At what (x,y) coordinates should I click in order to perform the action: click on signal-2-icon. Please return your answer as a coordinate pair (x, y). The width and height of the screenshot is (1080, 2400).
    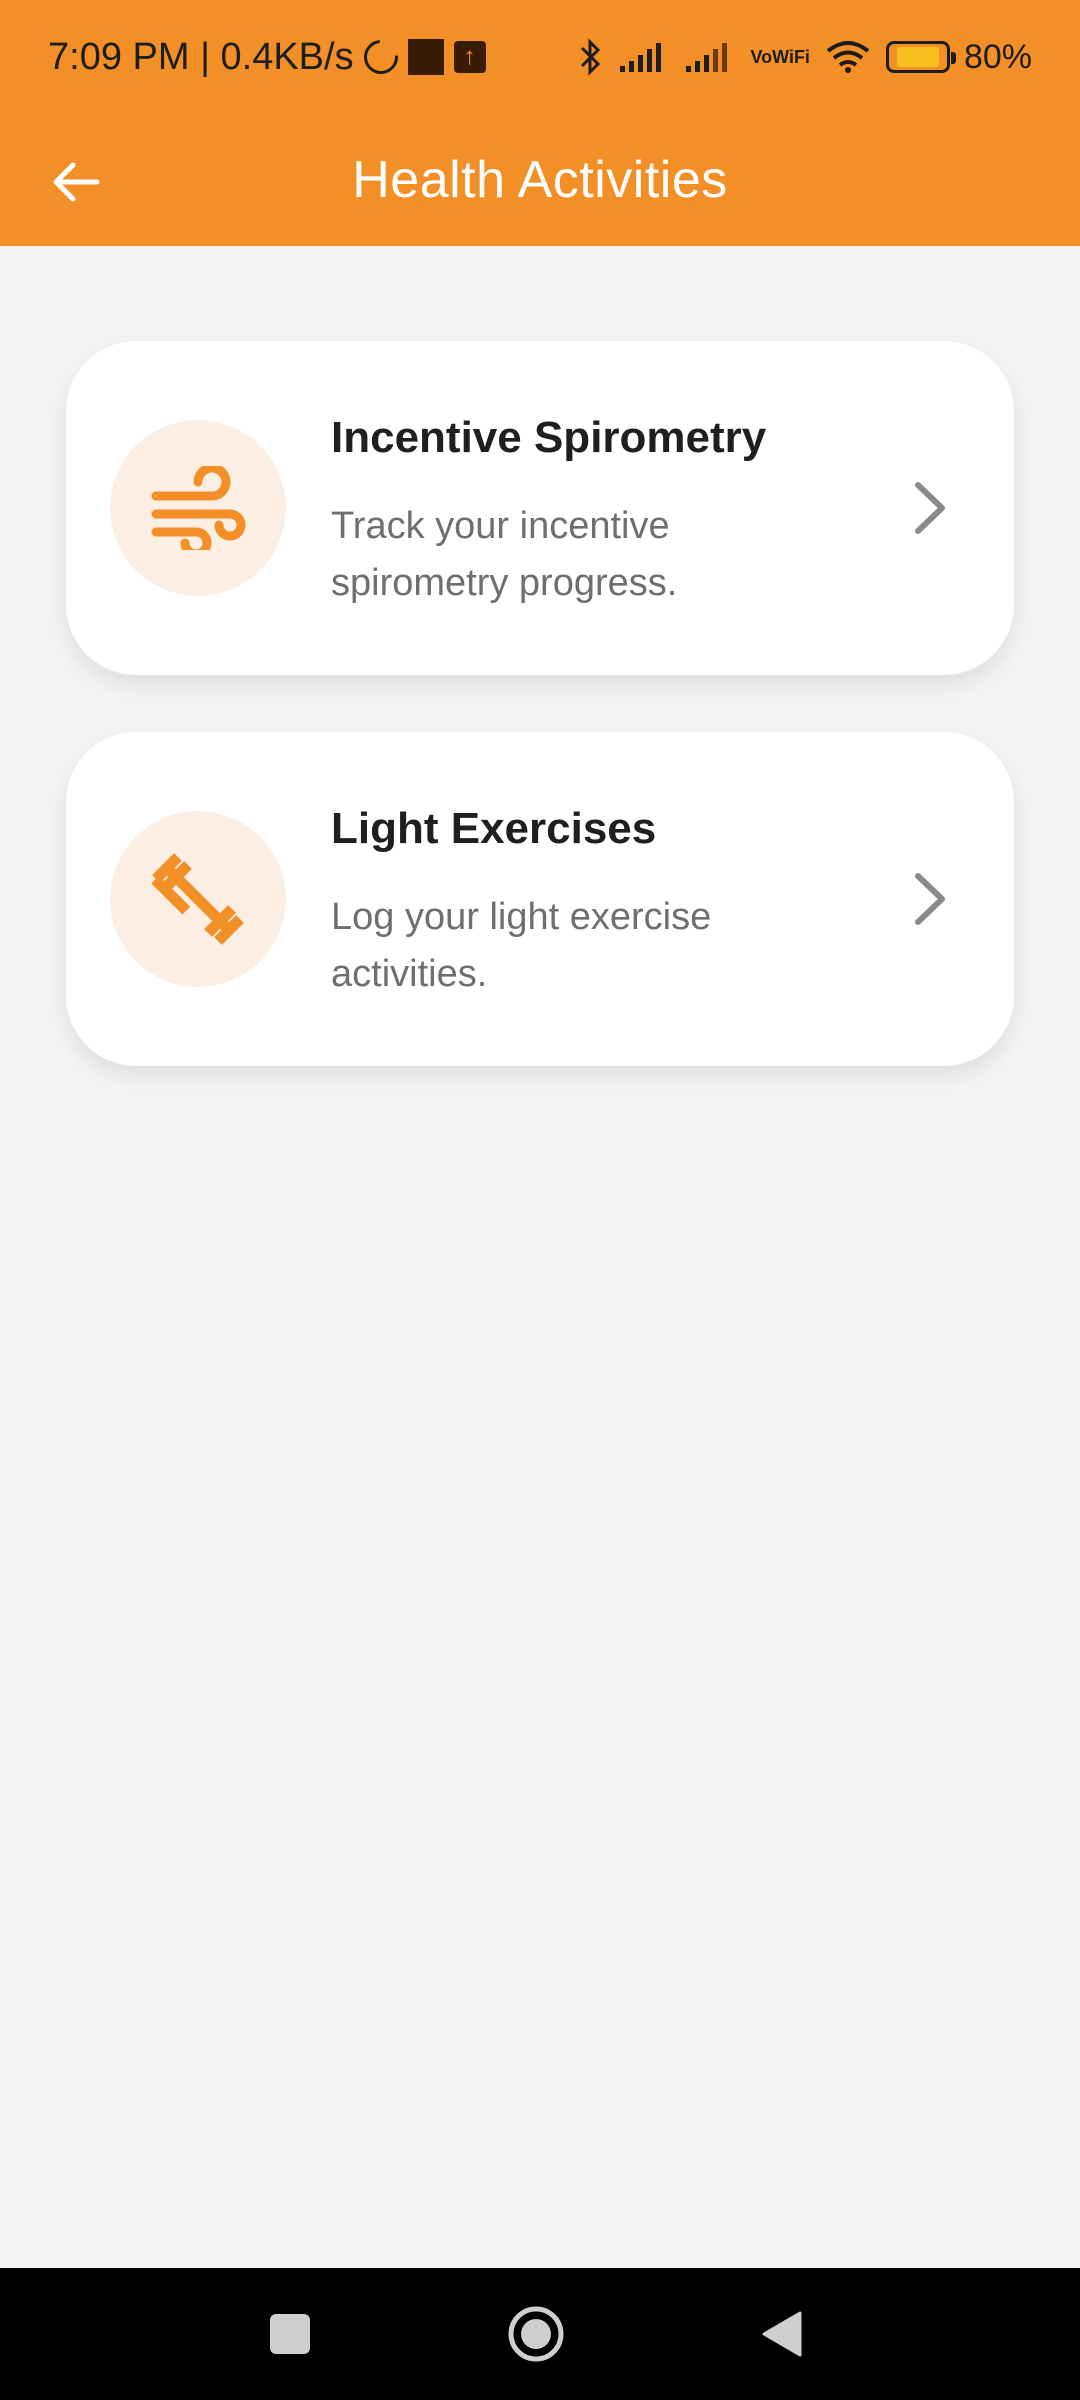
    Looking at the image, I should click on (710, 57).